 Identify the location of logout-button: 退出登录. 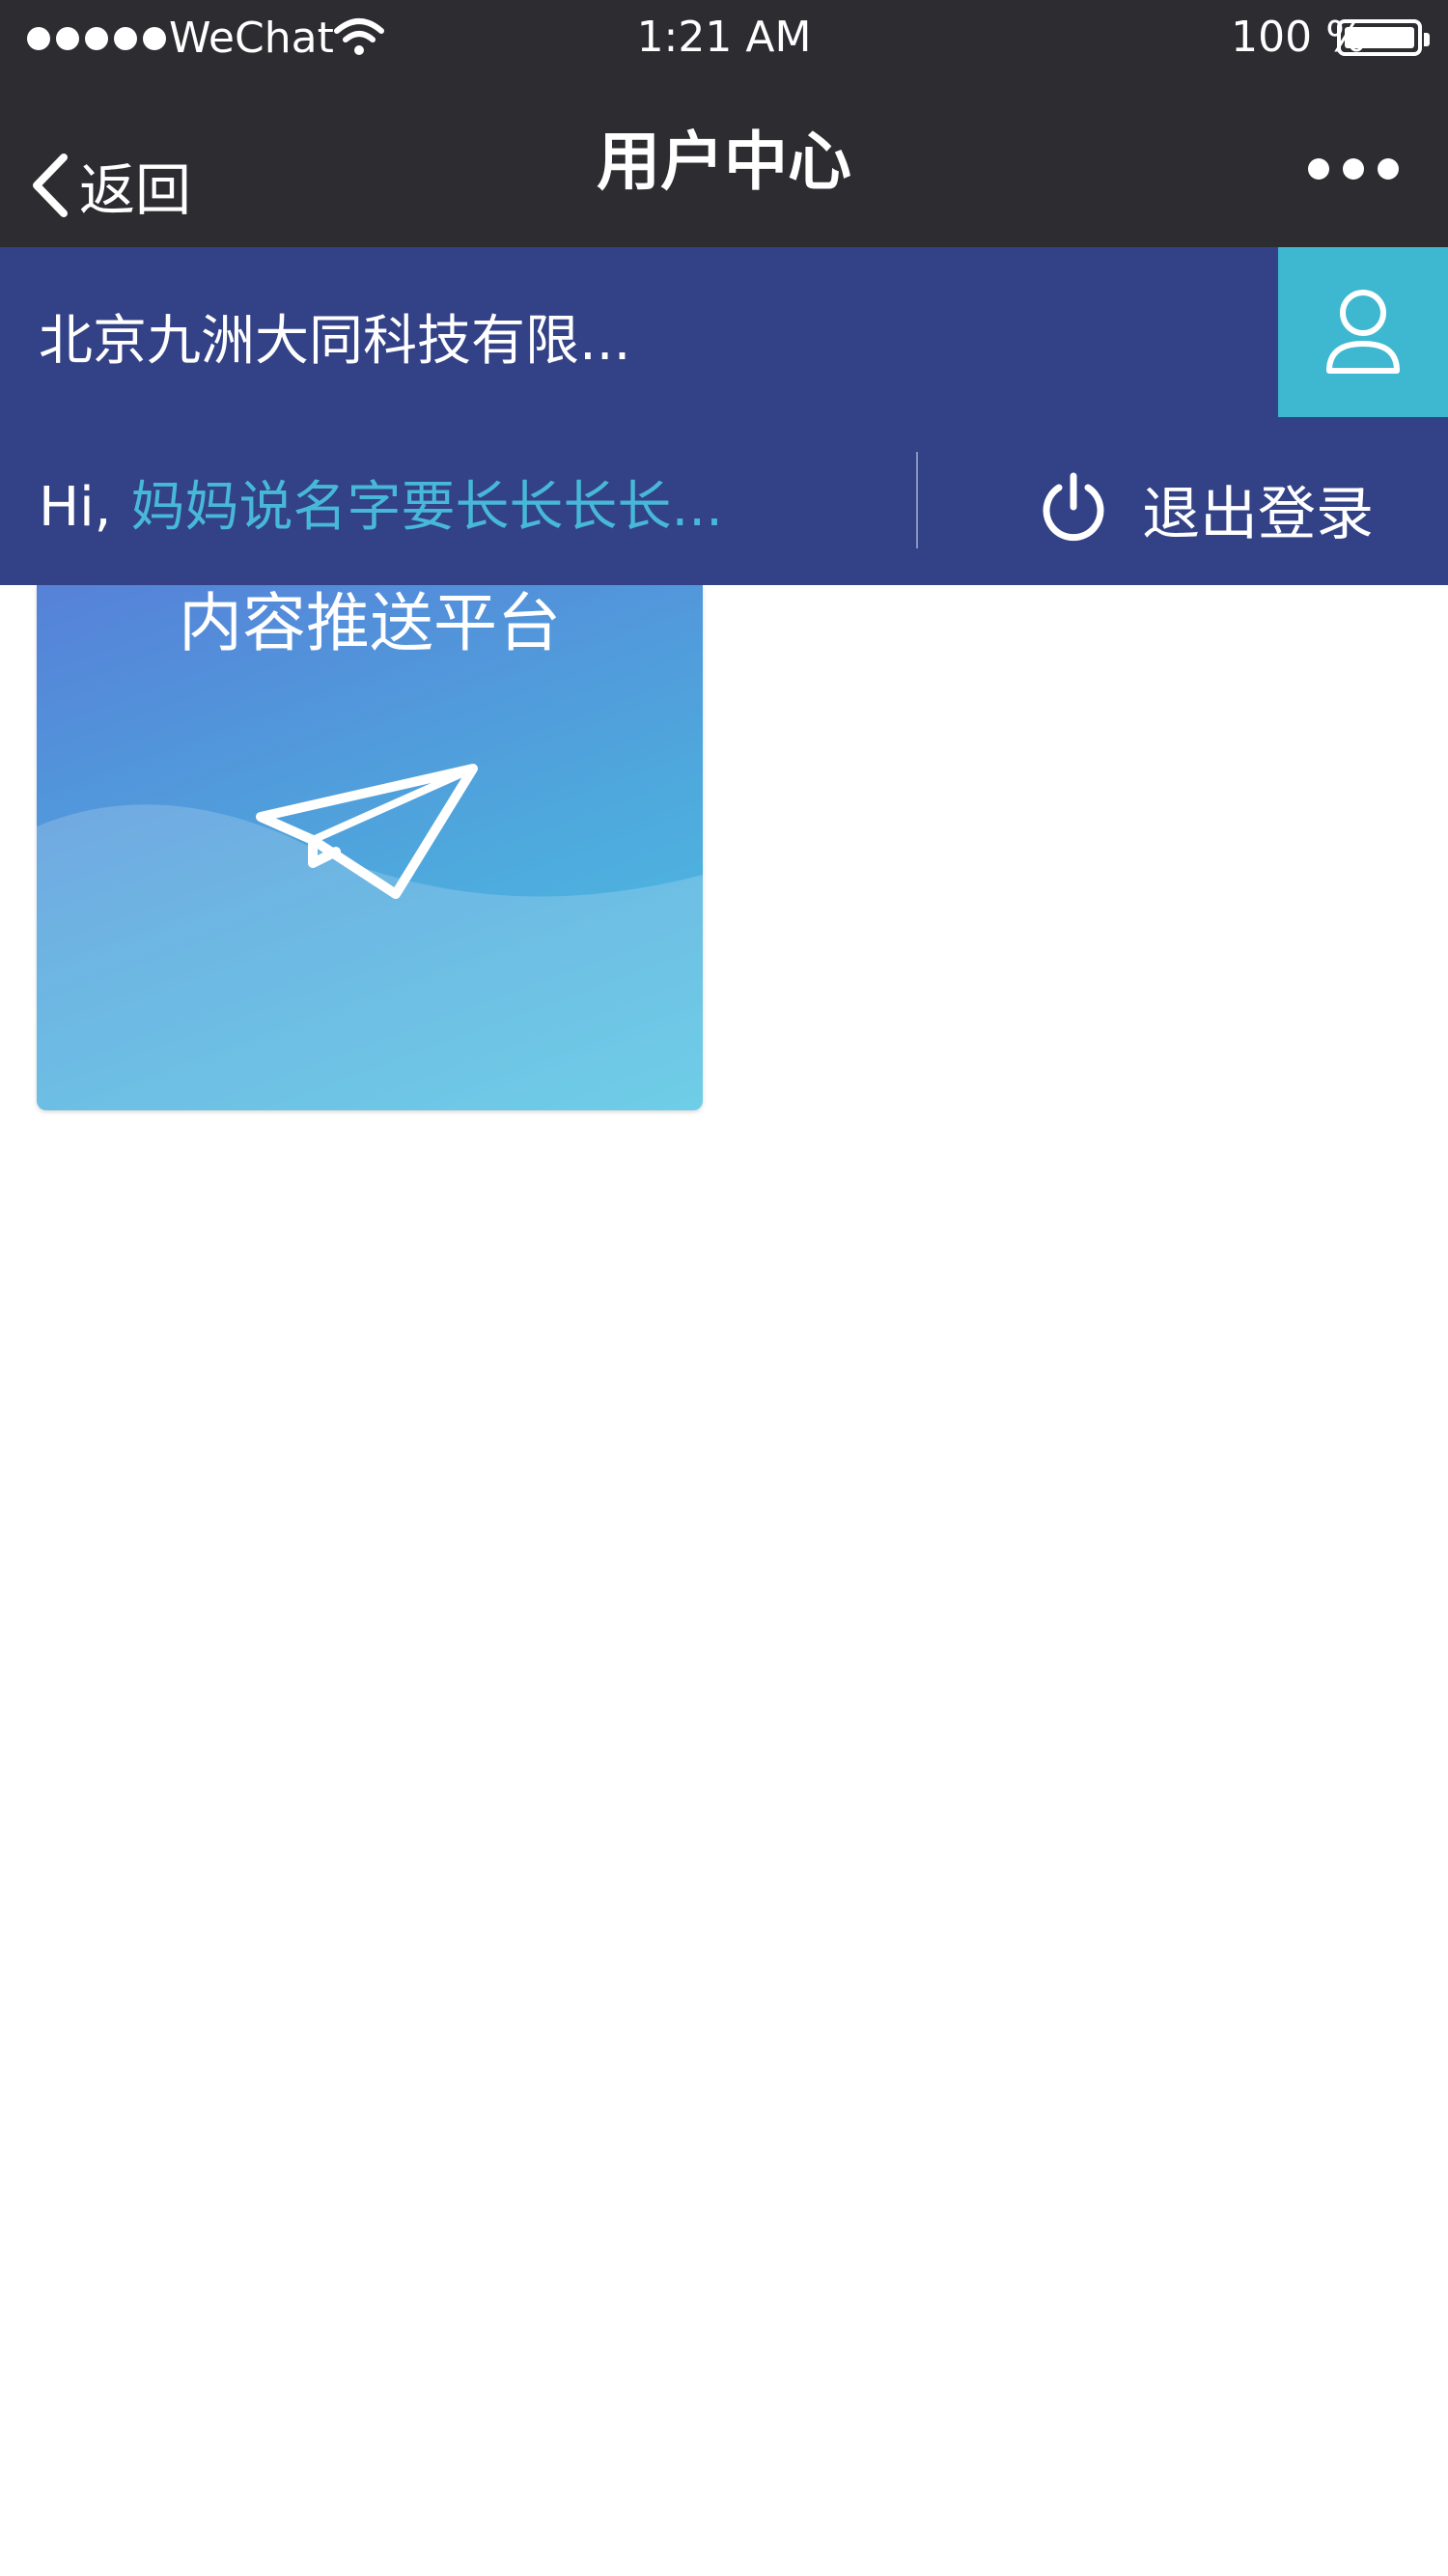
(1206, 509).